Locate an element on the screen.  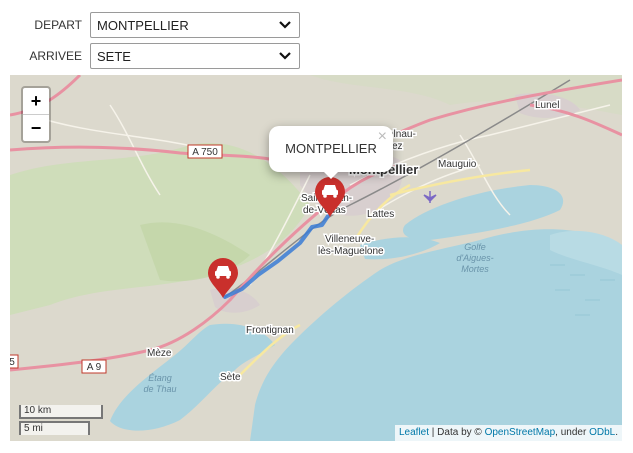
marker-popup: MONTPELLIER × is located at coordinates (331, 152).